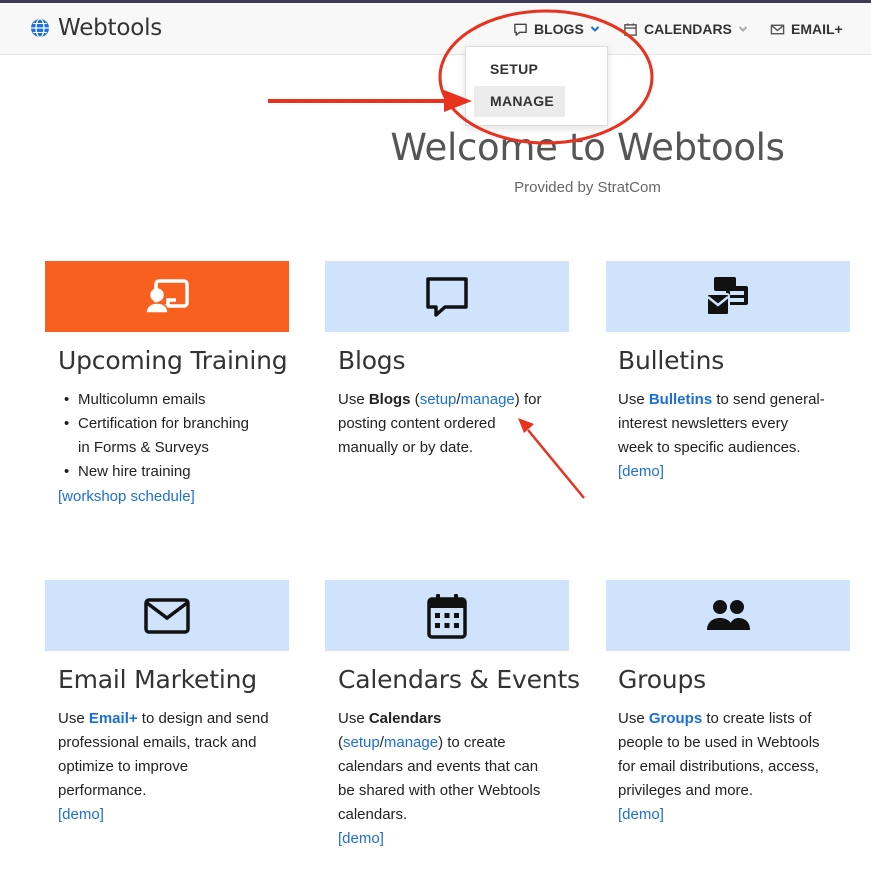 Image resolution: width=871 pixels, height=883 pixels. I want to click on calendars-card-title: Calendars & Events, so click(459, 679).